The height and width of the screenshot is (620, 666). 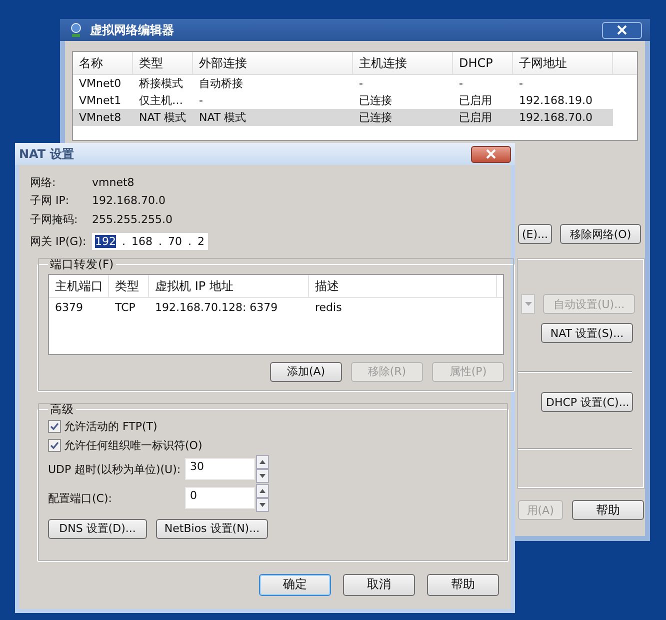 I want to click on ip-octet: 2, so click(x=201, y=241).